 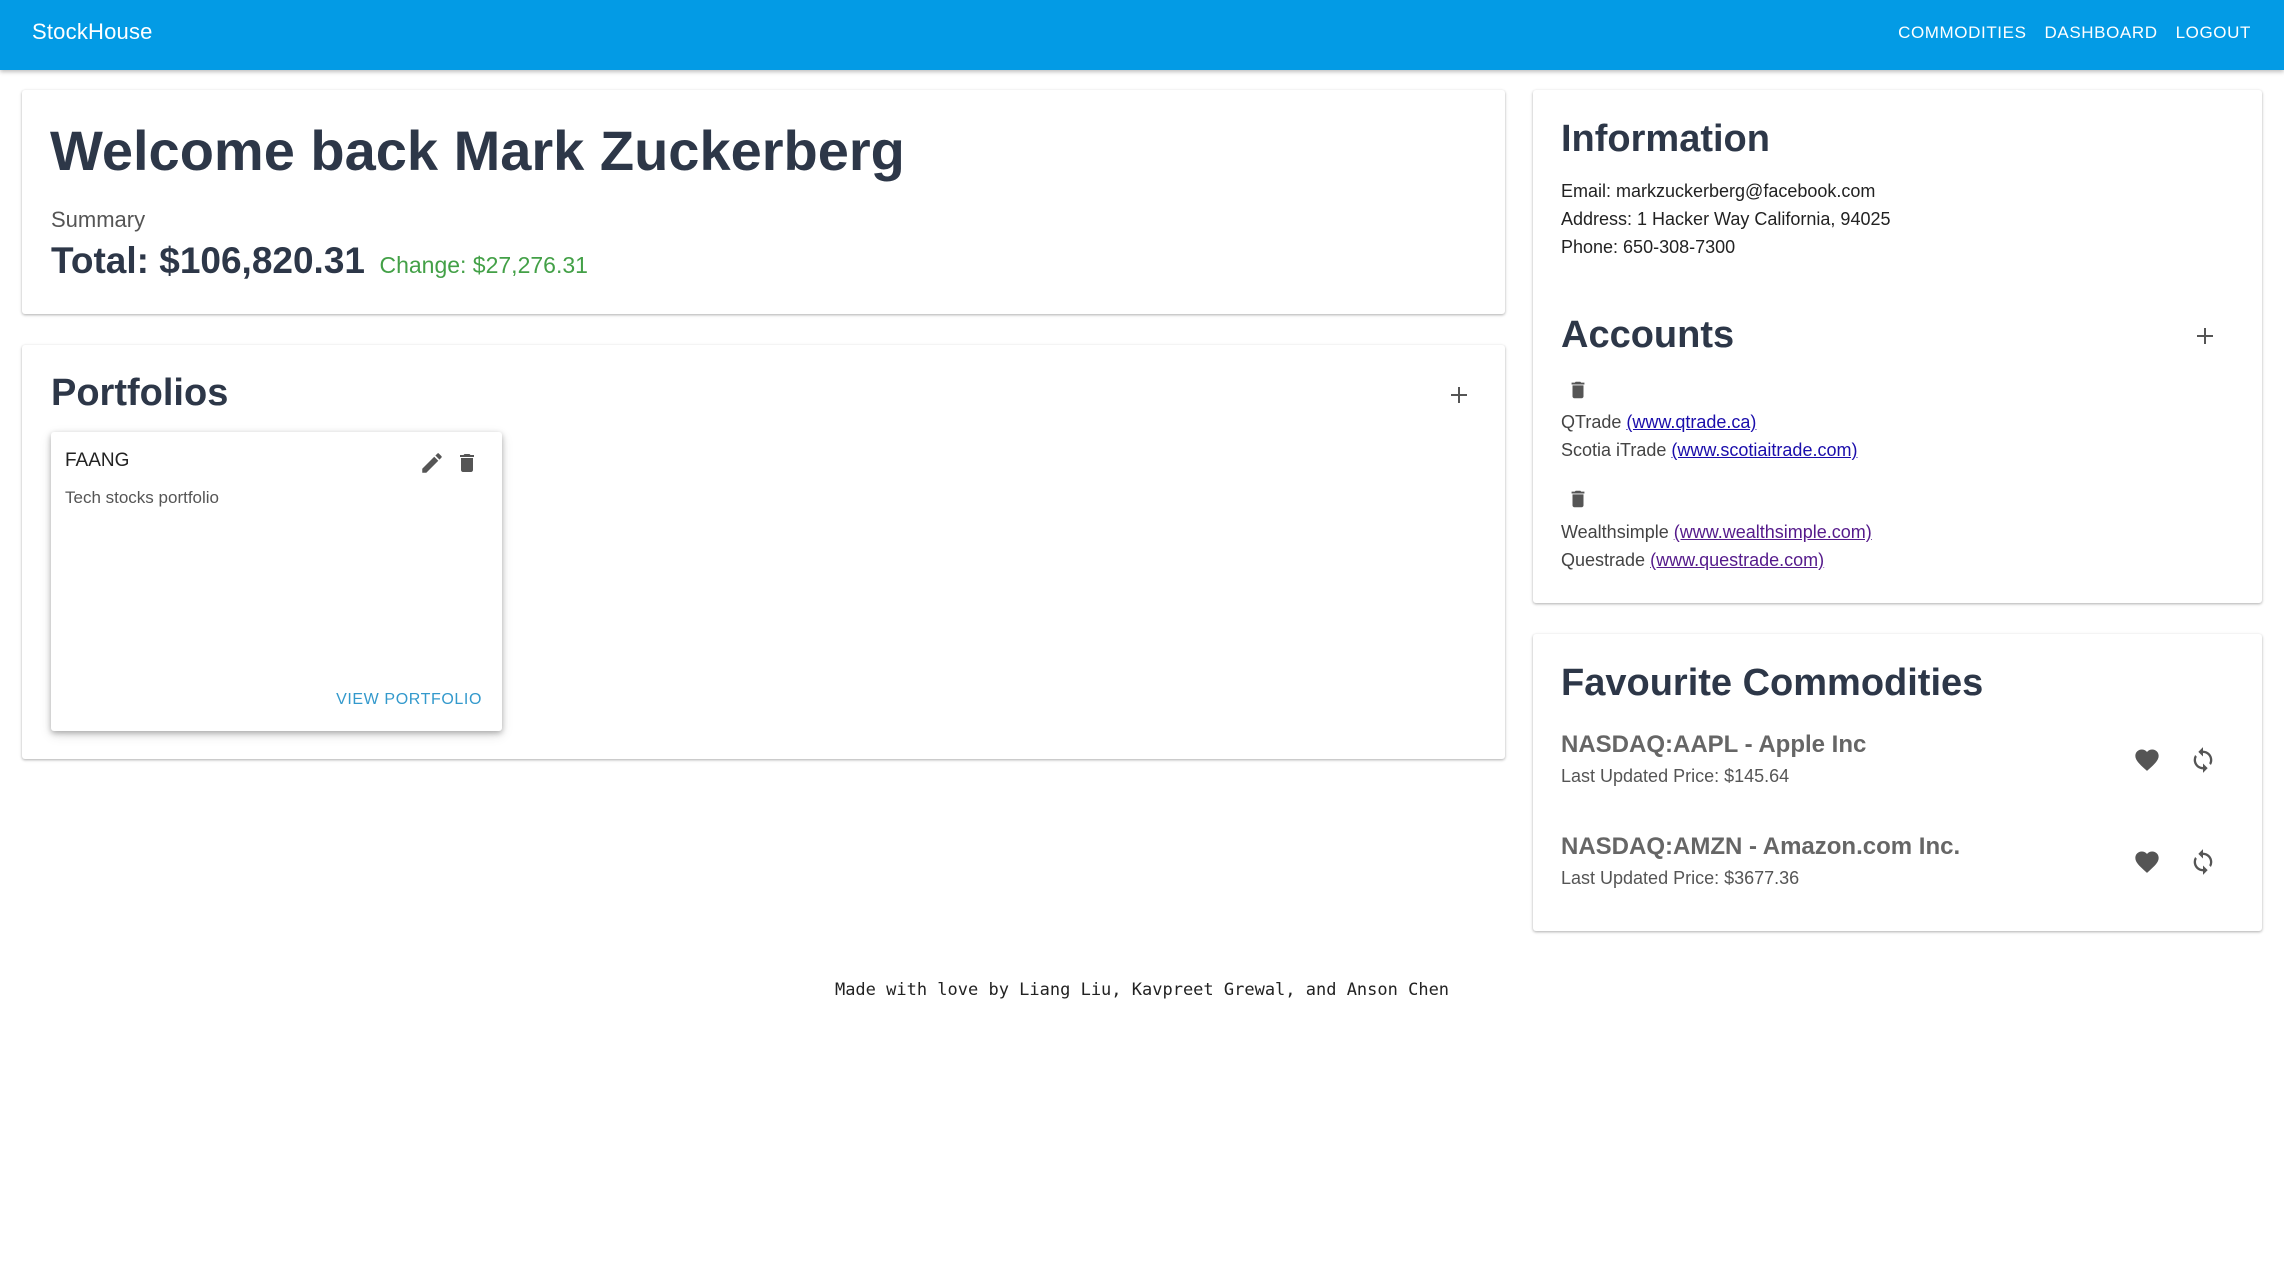 What do you see at coordinates (98, 219) in the screenshot?
I see `summary-label: Summary` at bounding box center [98, 219].